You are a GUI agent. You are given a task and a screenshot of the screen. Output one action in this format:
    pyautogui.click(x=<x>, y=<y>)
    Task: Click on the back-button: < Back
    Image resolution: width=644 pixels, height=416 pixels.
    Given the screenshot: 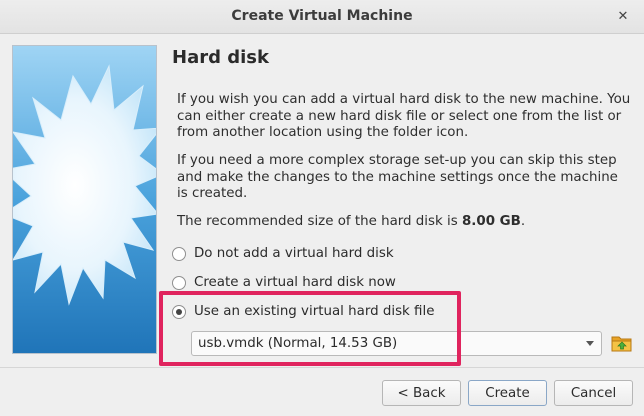 What is the action you would take?
    pyautogui.click(x=421, y=393)
    